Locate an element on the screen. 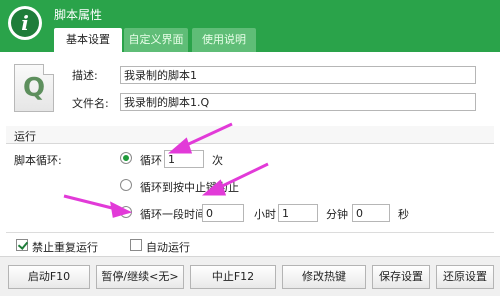 This screenshot has height=296, width=500. loop-duration-radio is located at coordinates (126, 212).